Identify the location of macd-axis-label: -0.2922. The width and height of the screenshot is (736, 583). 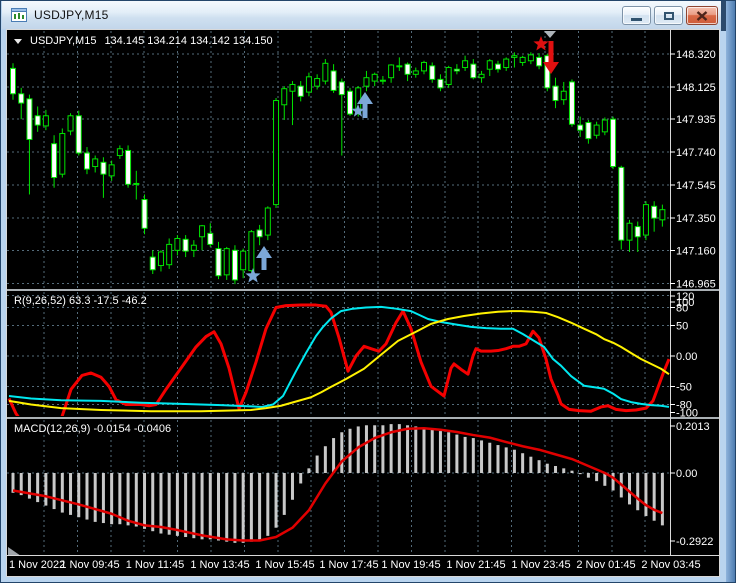
(694, 542).